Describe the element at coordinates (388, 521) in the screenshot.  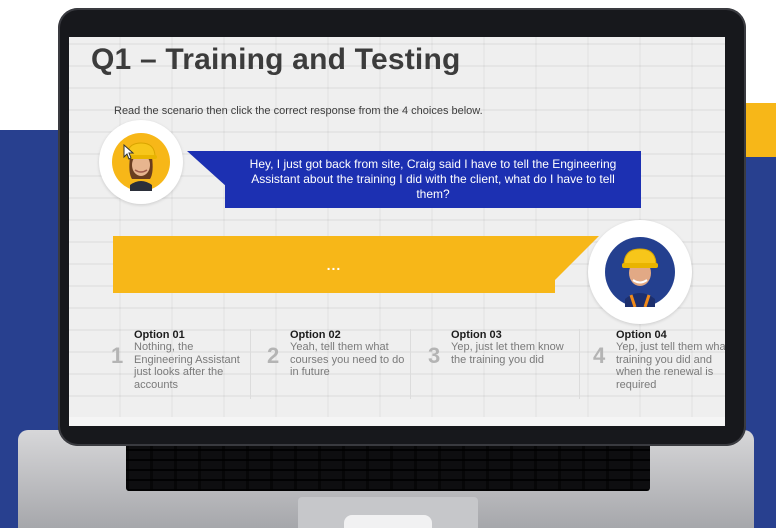
I see `laptop-lid-notch` at that location.